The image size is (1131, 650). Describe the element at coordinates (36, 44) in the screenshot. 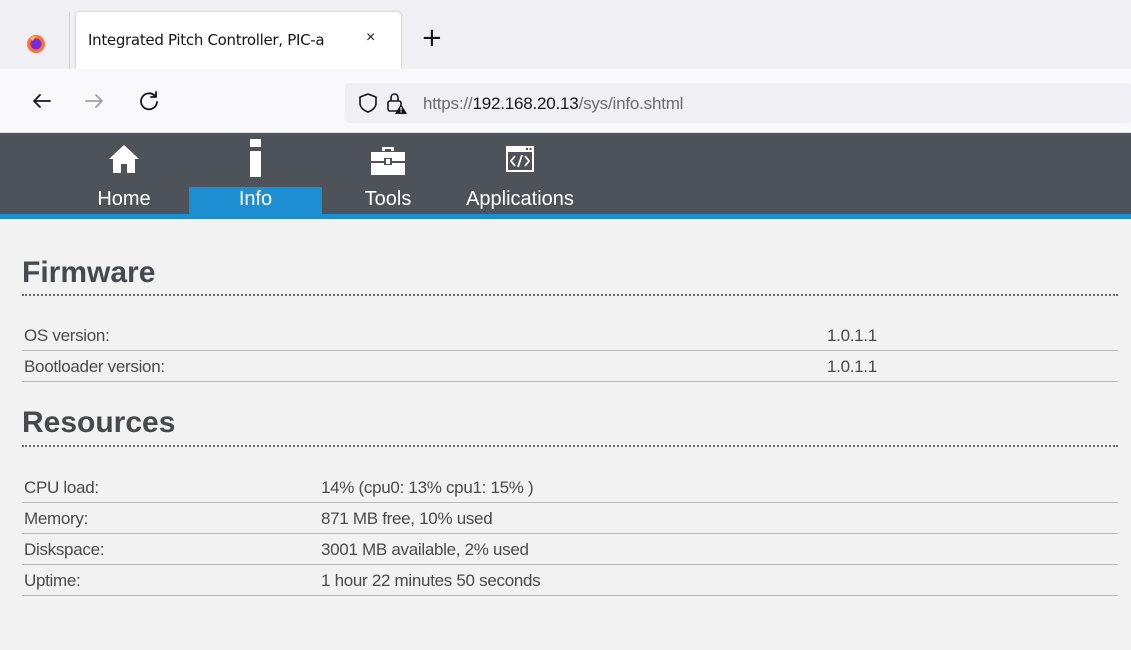

I see `firefox-logo-icon` at that location.